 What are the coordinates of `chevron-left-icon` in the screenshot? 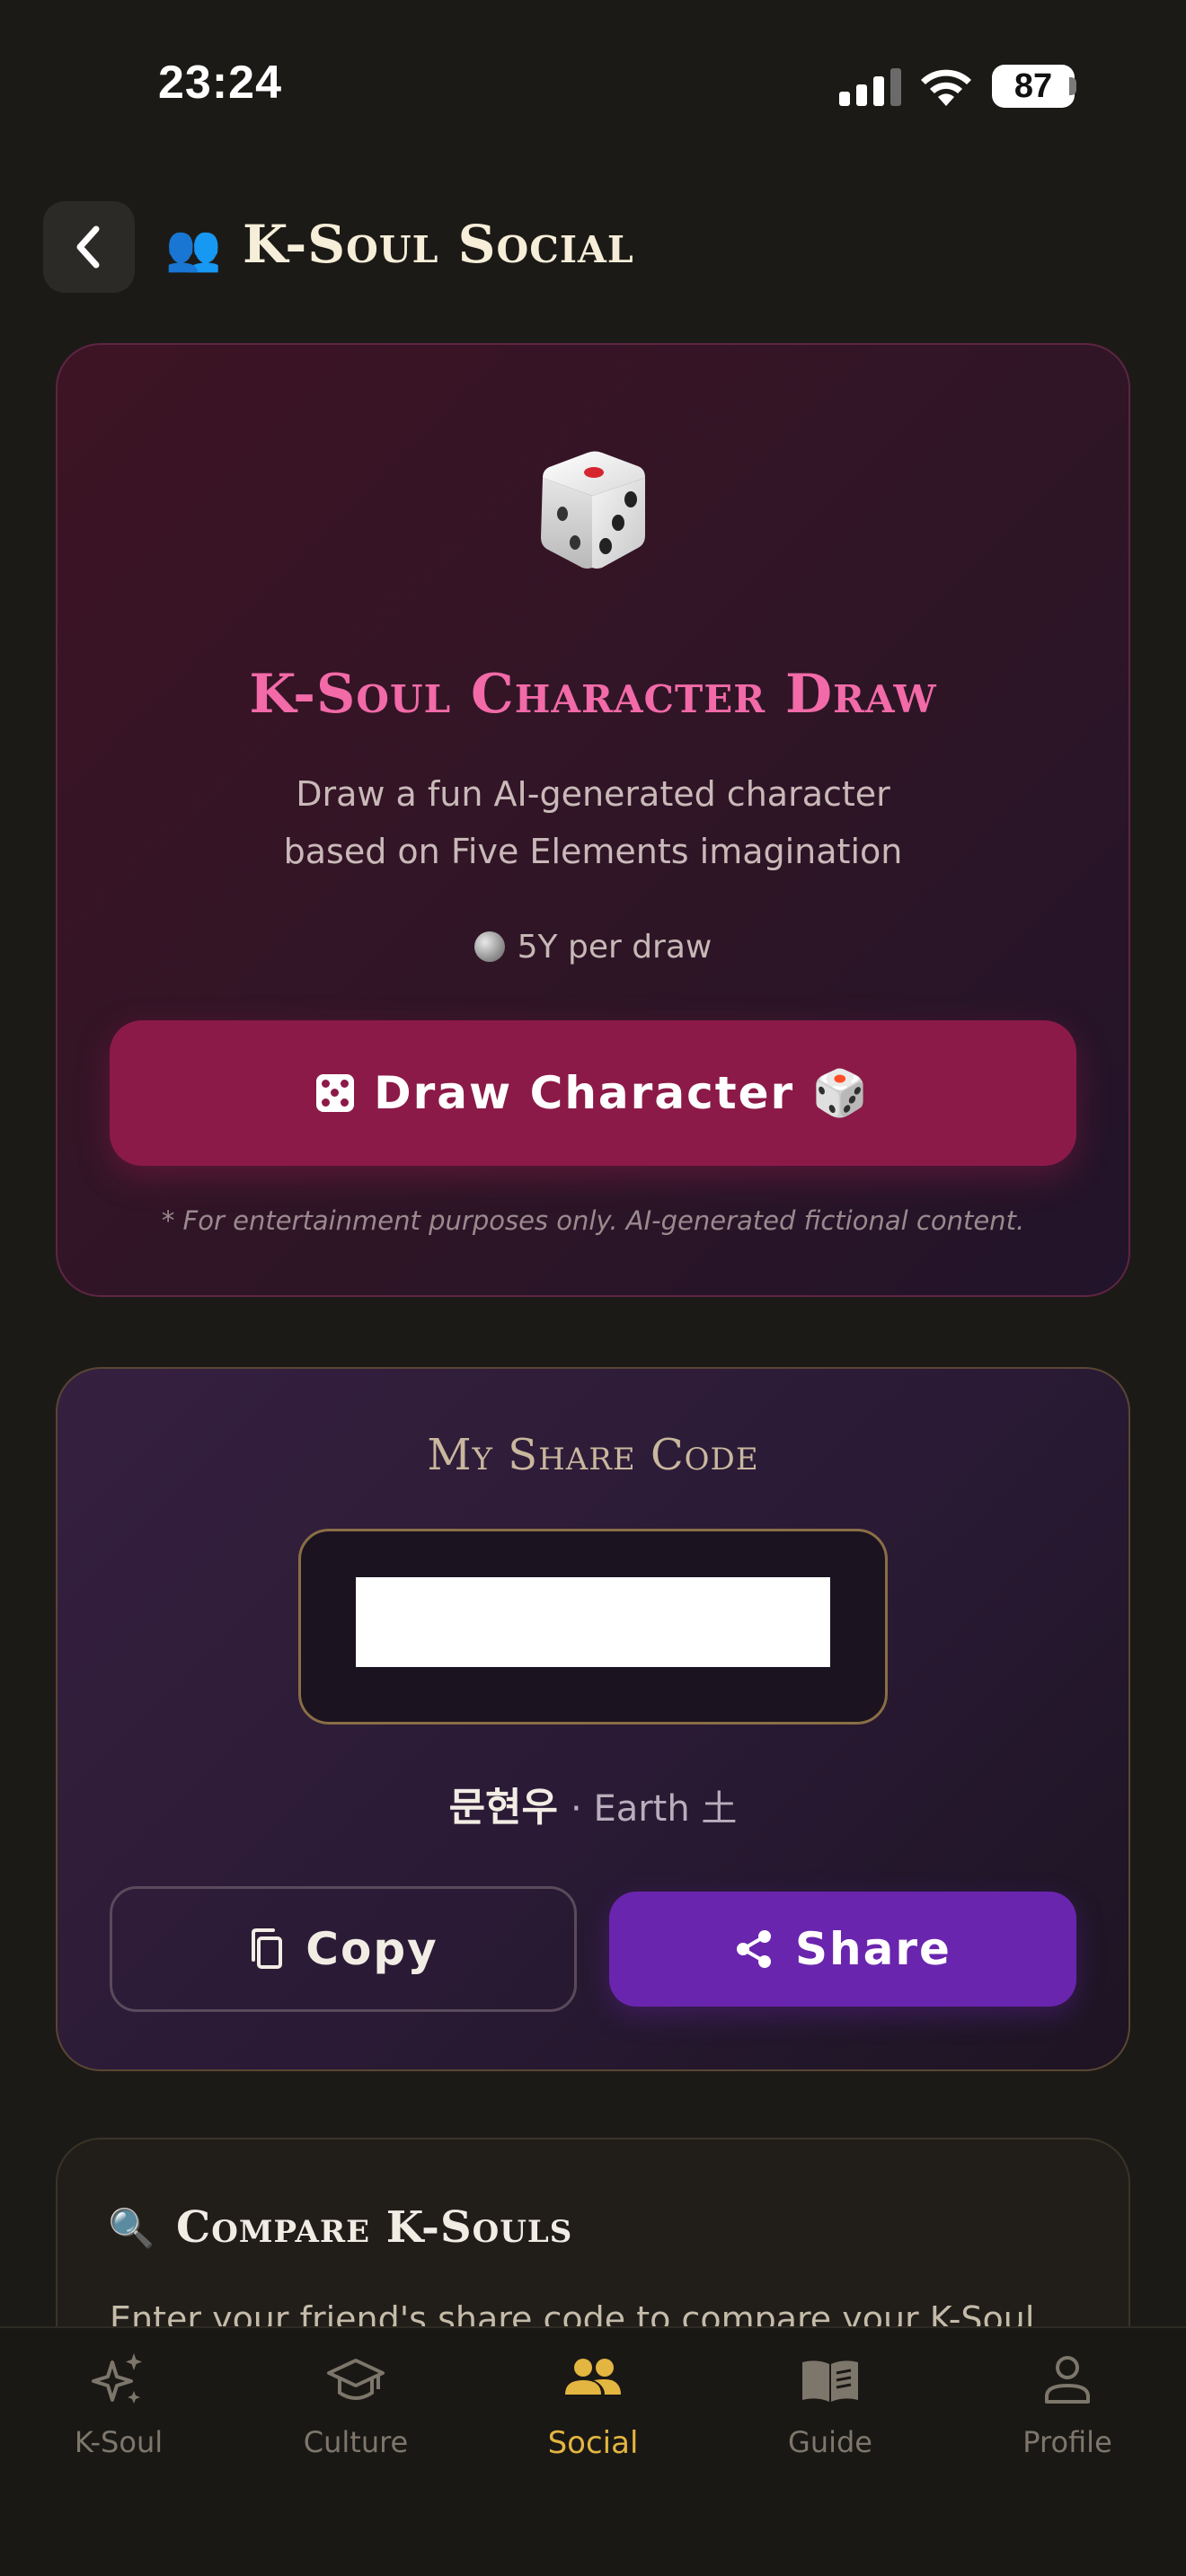 It's located at (88, 247).